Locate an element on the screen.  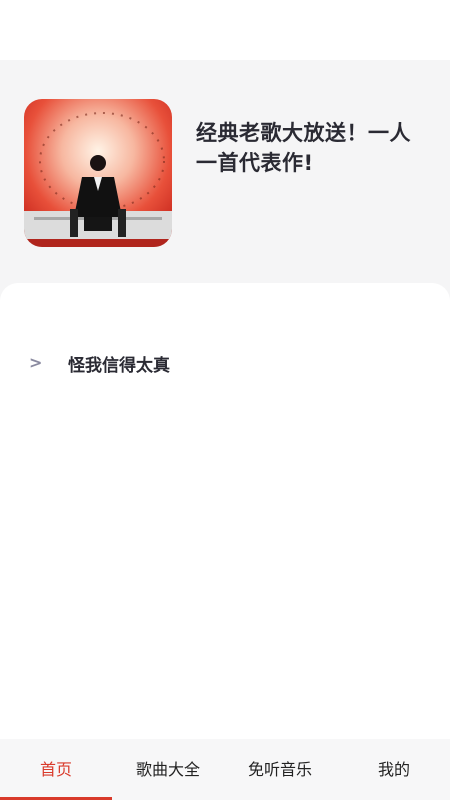
tab-home: 首页 is located at coordinates (56, 769).